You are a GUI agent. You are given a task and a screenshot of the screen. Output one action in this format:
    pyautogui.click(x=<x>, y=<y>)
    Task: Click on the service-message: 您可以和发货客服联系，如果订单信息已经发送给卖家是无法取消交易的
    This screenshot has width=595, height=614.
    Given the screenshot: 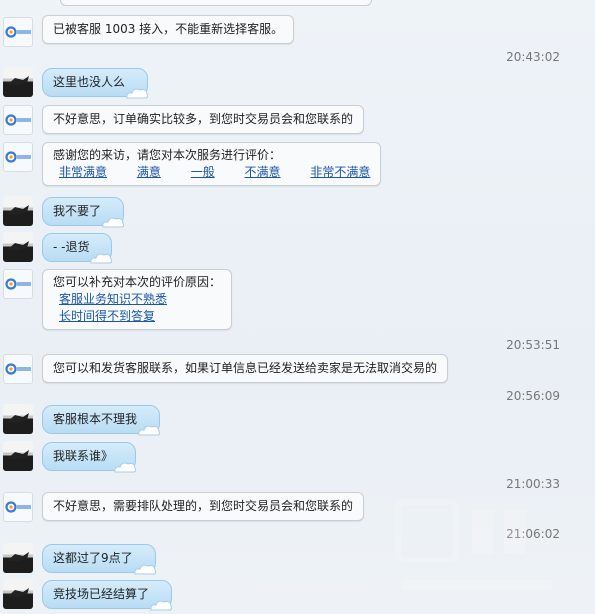 What is the action you would take?
    pyautogui.click(x=245, y=368)
    